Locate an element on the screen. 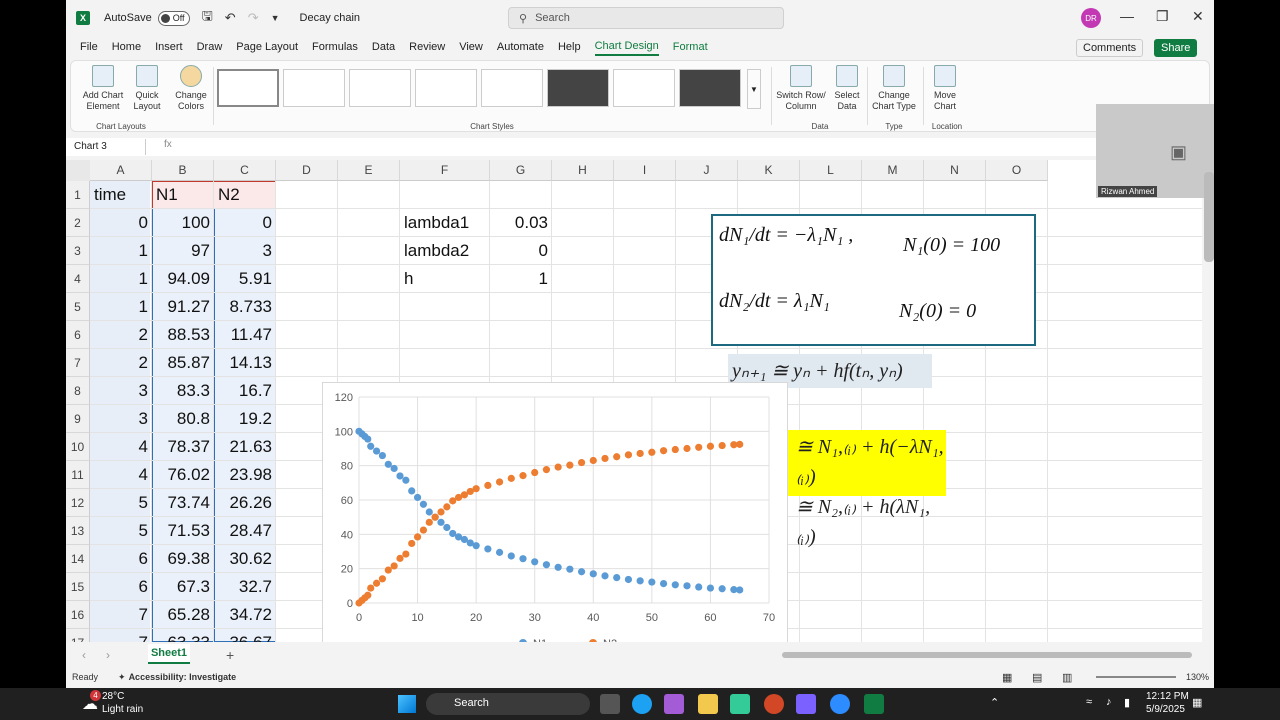 This screenshot has height=720, width=1280. add-chart-element-button: Add Chart Element is located at coordinates (103, 88).